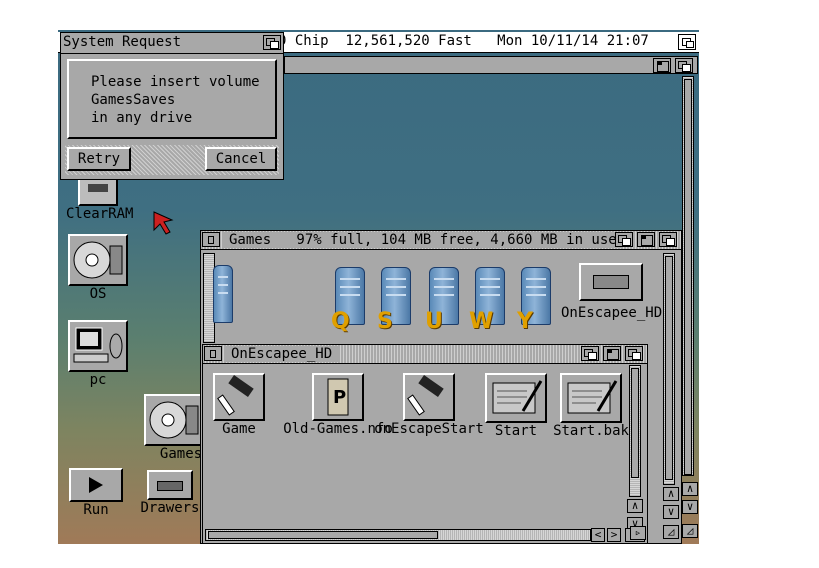 The height and width of the screenshot is (568, 819). What do you see at coordinates (624, 239) in the screenshot?
I see `games-iconify-icon` at bounding box center [624, 239].